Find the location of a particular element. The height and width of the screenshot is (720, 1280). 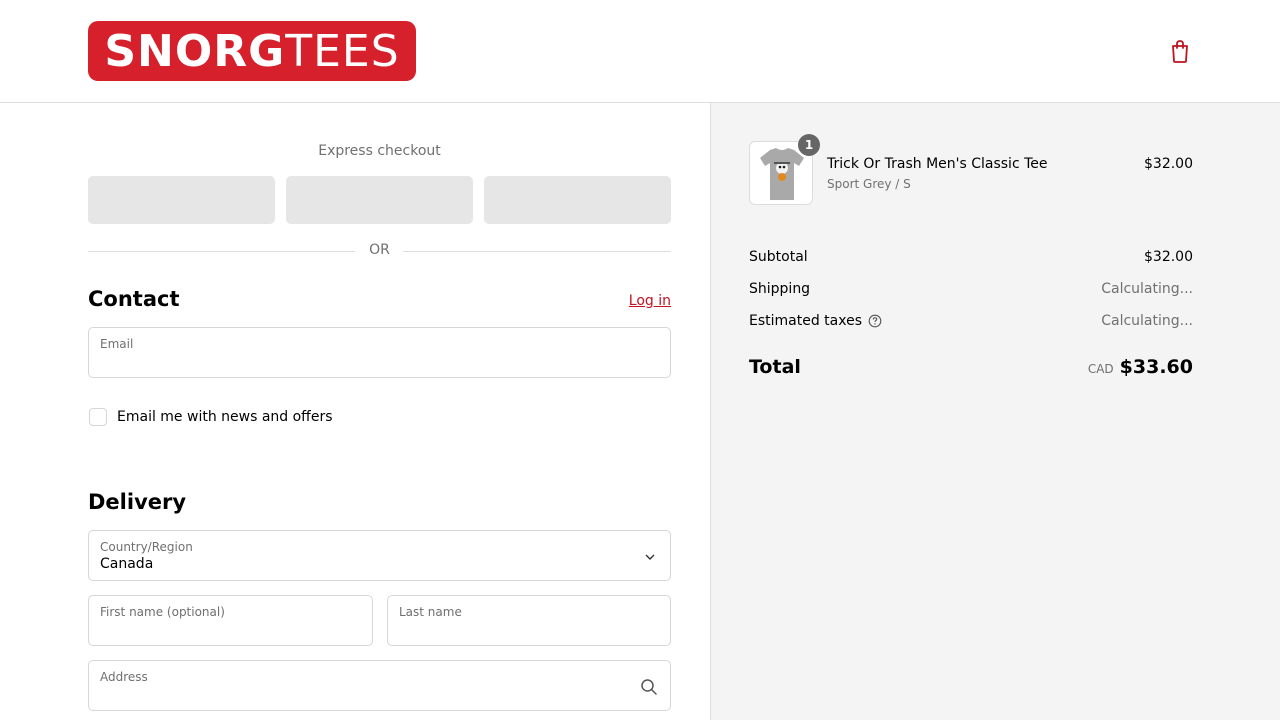

email-field: Email is located at coordinates (379, 352).